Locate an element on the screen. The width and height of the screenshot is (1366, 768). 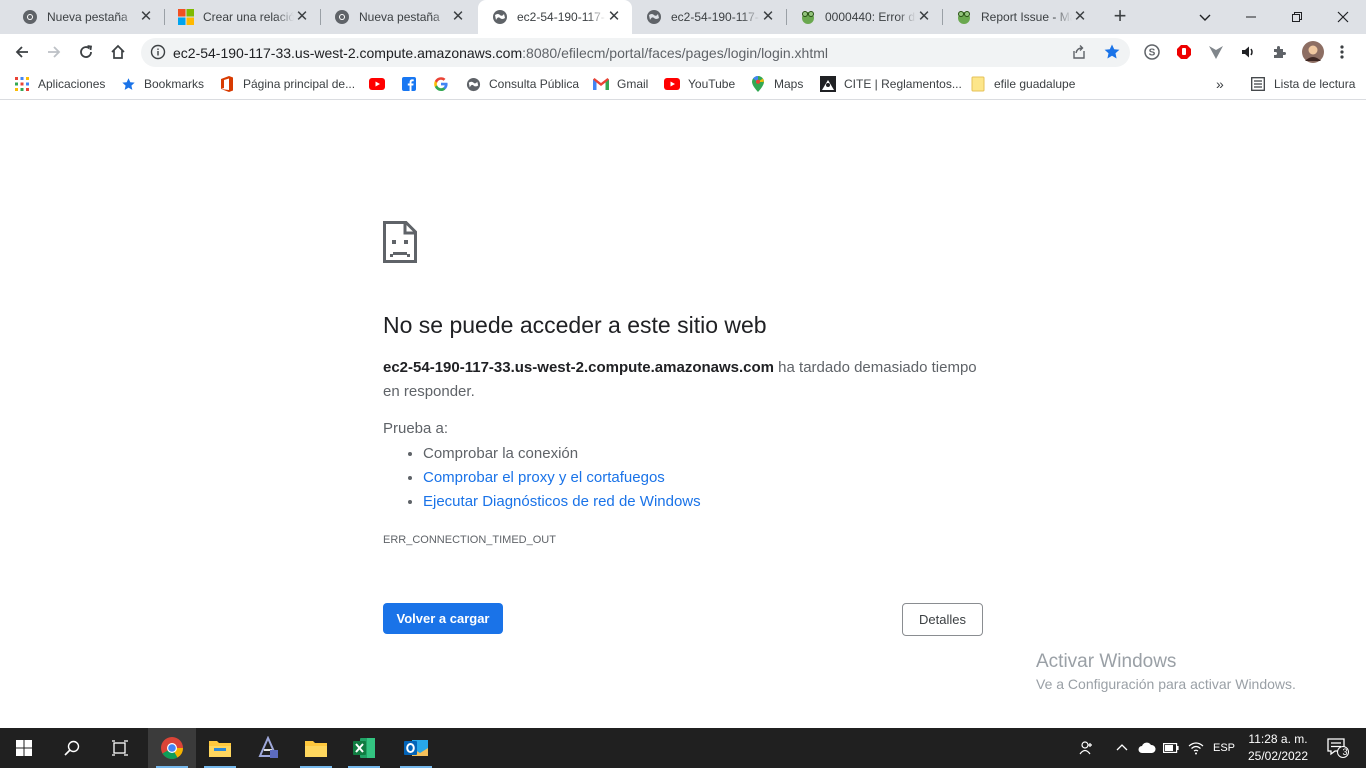
bookmark-bookmarks: Bookmarks is located at coordinates (162, 84).